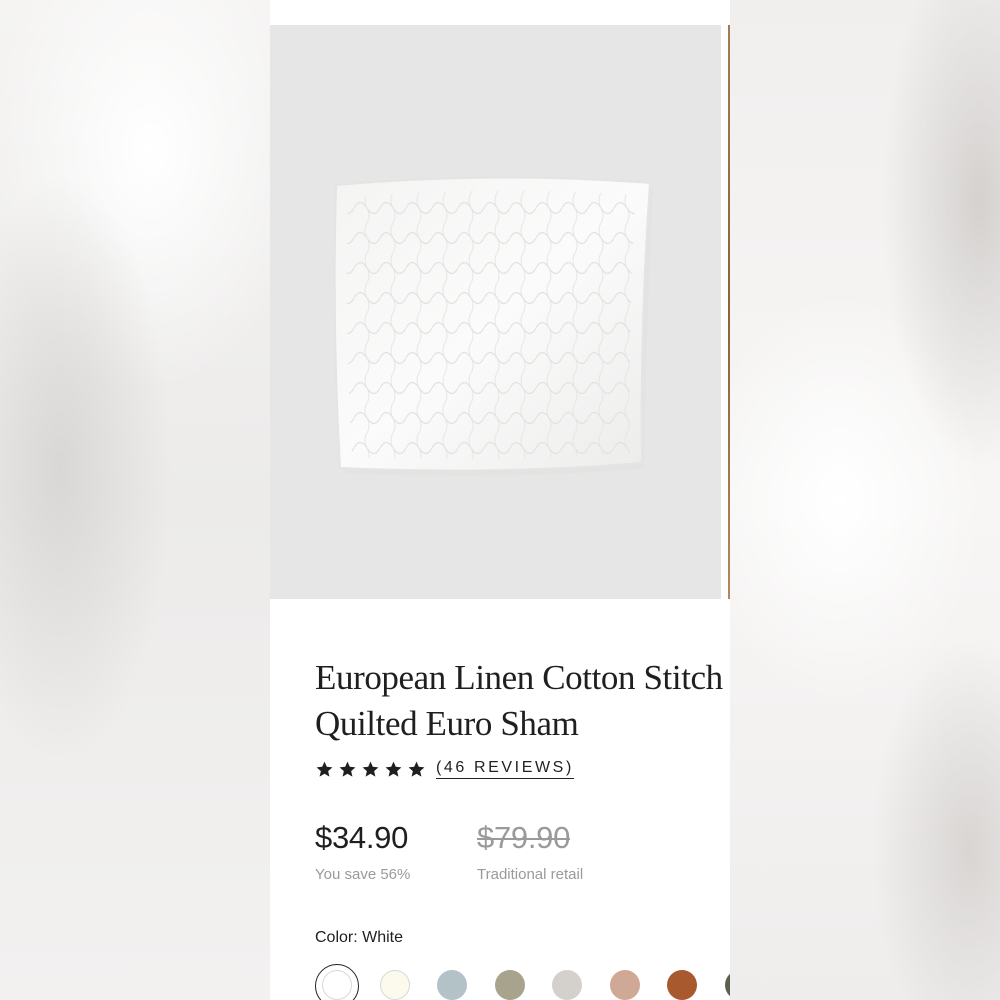 This screenshot has width=1000, height=1000. What do you see at coordinates (727, 985) in the screenshot?
I see `color-swatch-forest` at bounding box center [727, 985].